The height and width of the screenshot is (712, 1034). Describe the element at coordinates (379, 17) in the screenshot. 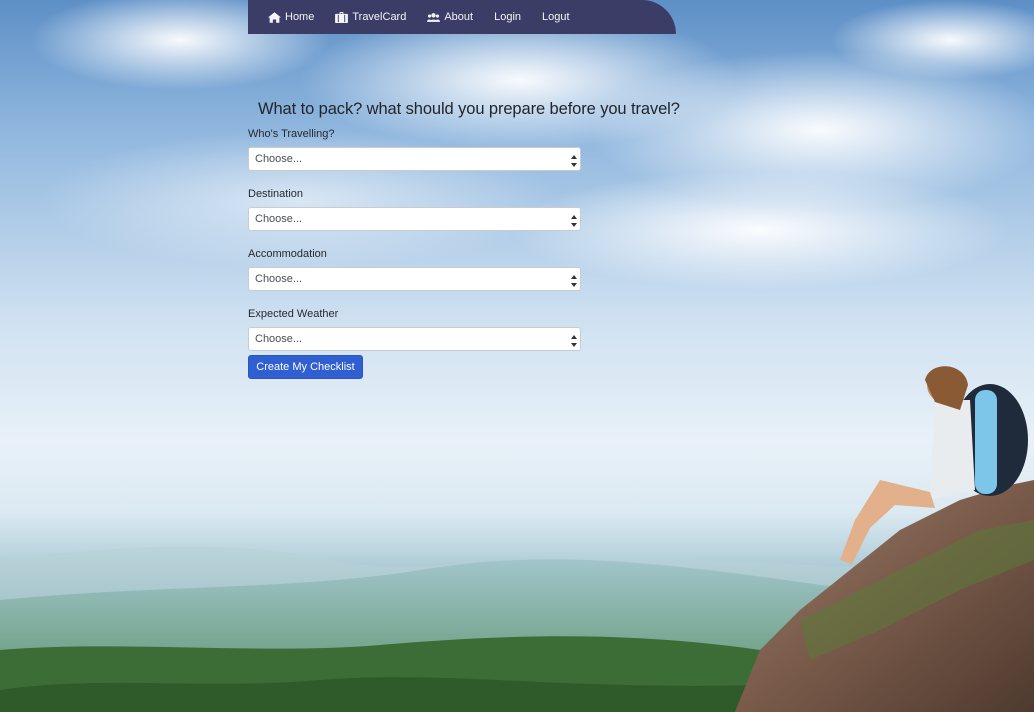

I see `nav-travelcard-label: TravelCard` at that location.